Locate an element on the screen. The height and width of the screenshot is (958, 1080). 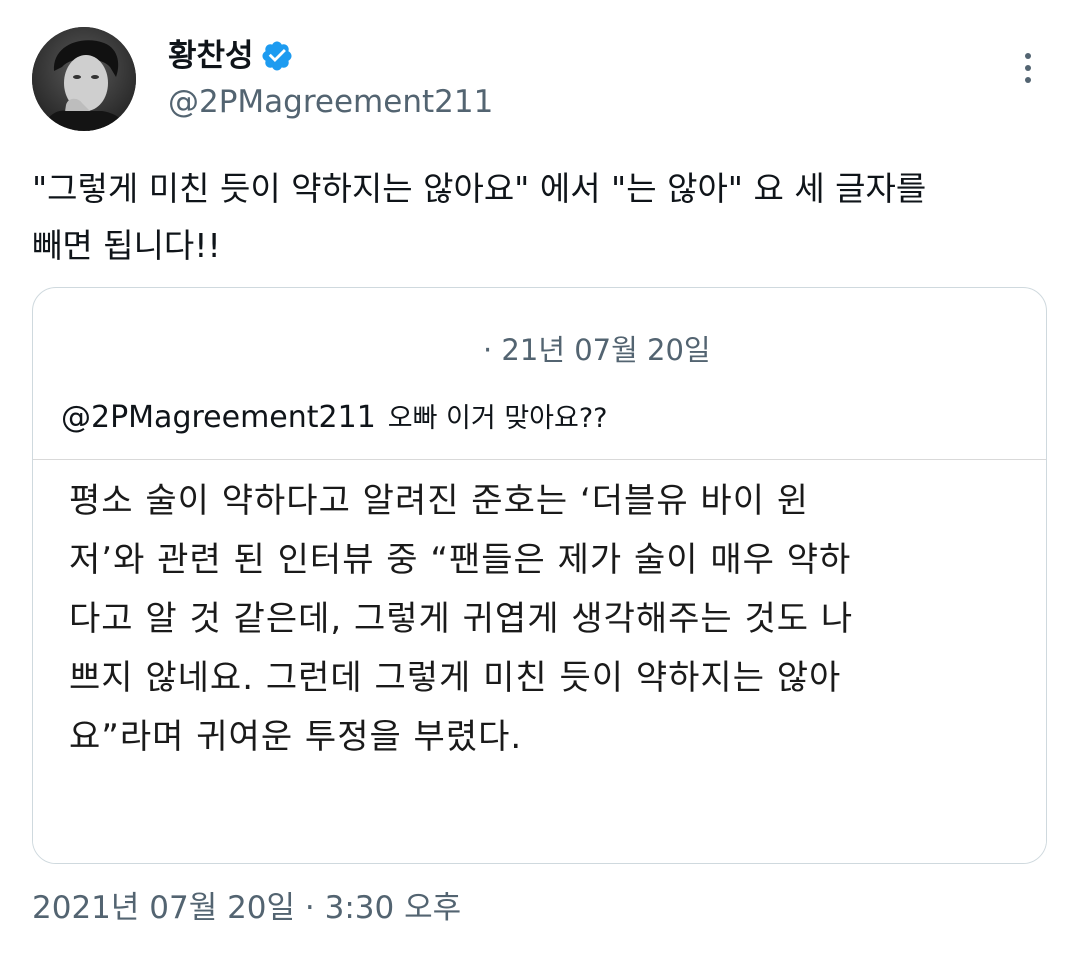
author-handle: @2PMagreement211 is located at coordinates (330, 102).